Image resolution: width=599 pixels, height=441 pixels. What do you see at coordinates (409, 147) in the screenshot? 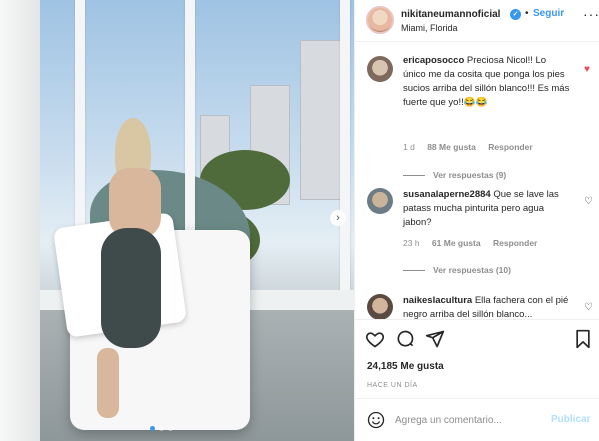
I see `comment-time: 1 d` at bounding box center [409, 147].